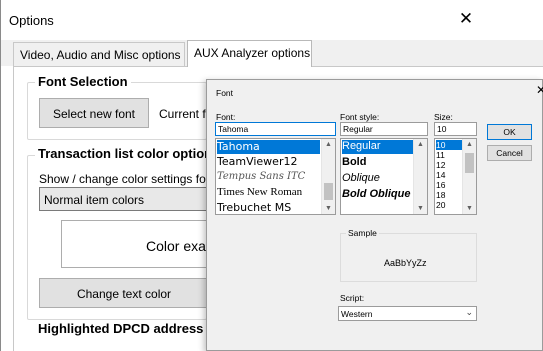 This screenshot has height=351, width=543. What do you see at coordinates (124, 179) in the screenshot?
I see `color-settings-description: Show / change color settings for` at bounding box center [124, 179].